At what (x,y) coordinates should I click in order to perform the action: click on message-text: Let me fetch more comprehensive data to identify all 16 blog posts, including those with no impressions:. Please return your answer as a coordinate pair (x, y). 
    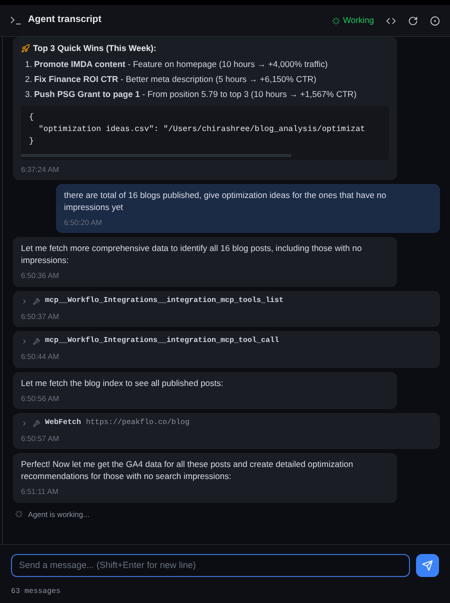
    Looking at the image, I should click on (192, 254).